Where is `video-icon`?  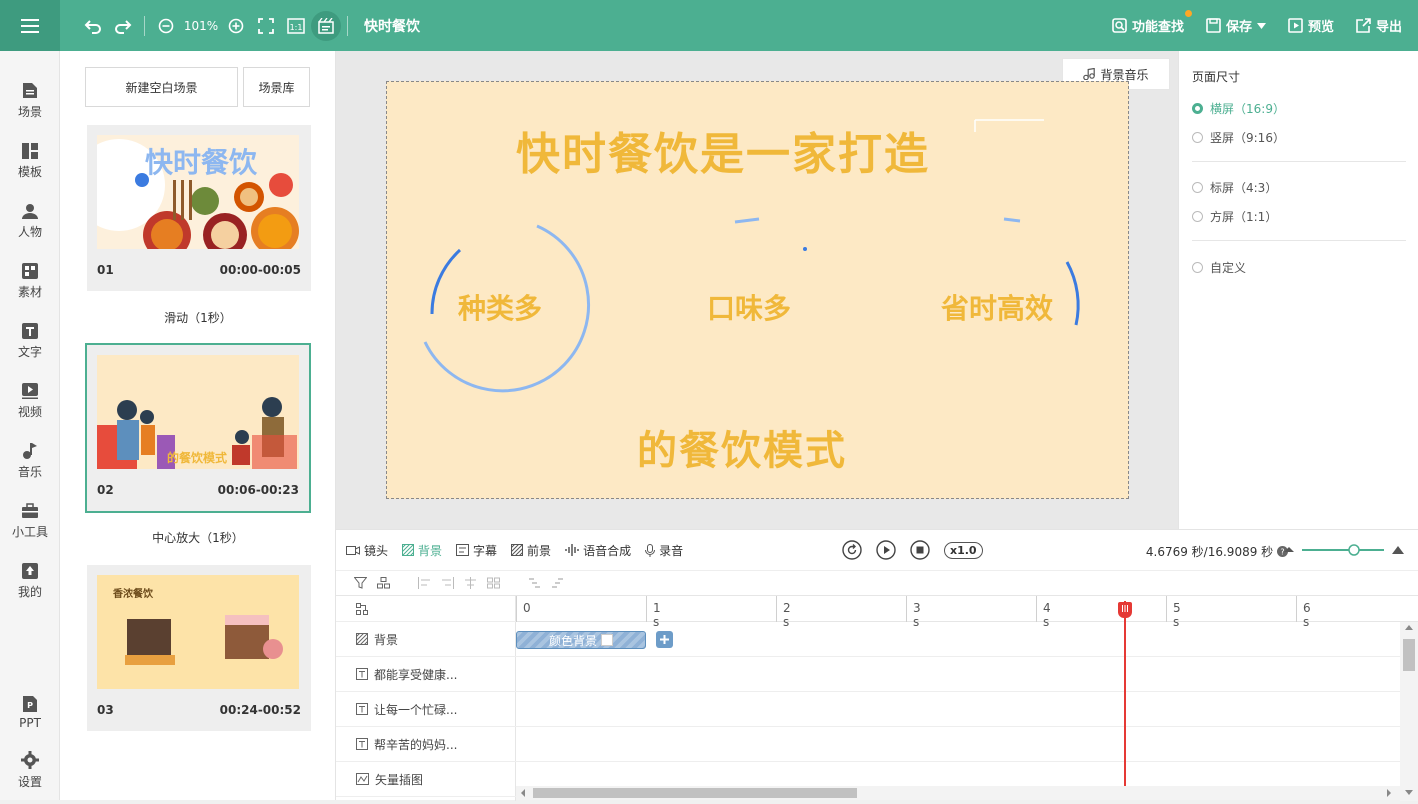 video-icon is located at coordinates (30, 391).